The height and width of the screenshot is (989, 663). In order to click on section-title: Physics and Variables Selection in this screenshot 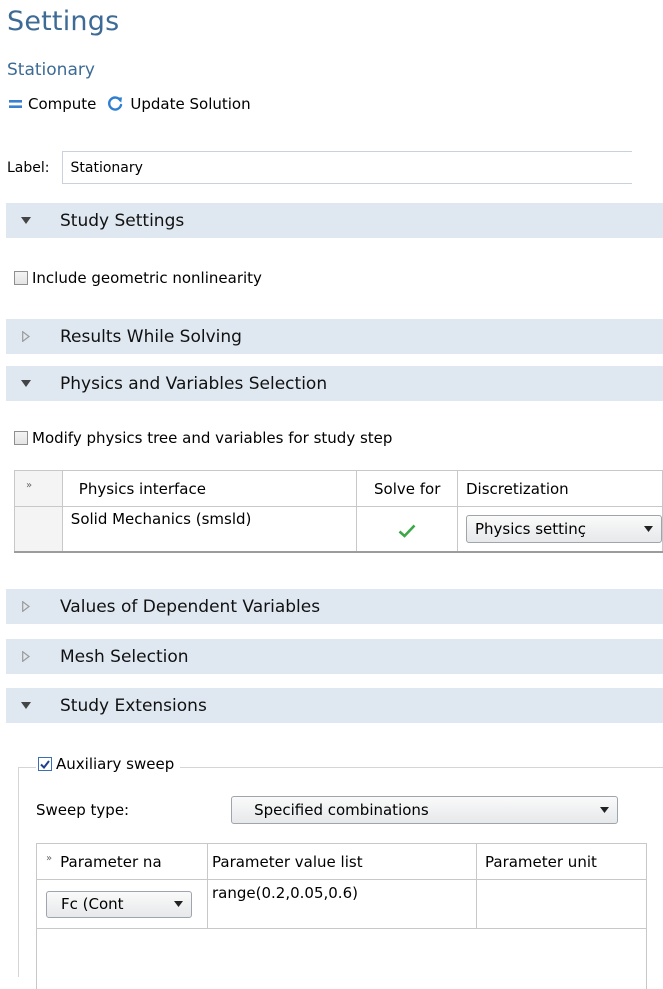, I will do `click(193, 384)`.